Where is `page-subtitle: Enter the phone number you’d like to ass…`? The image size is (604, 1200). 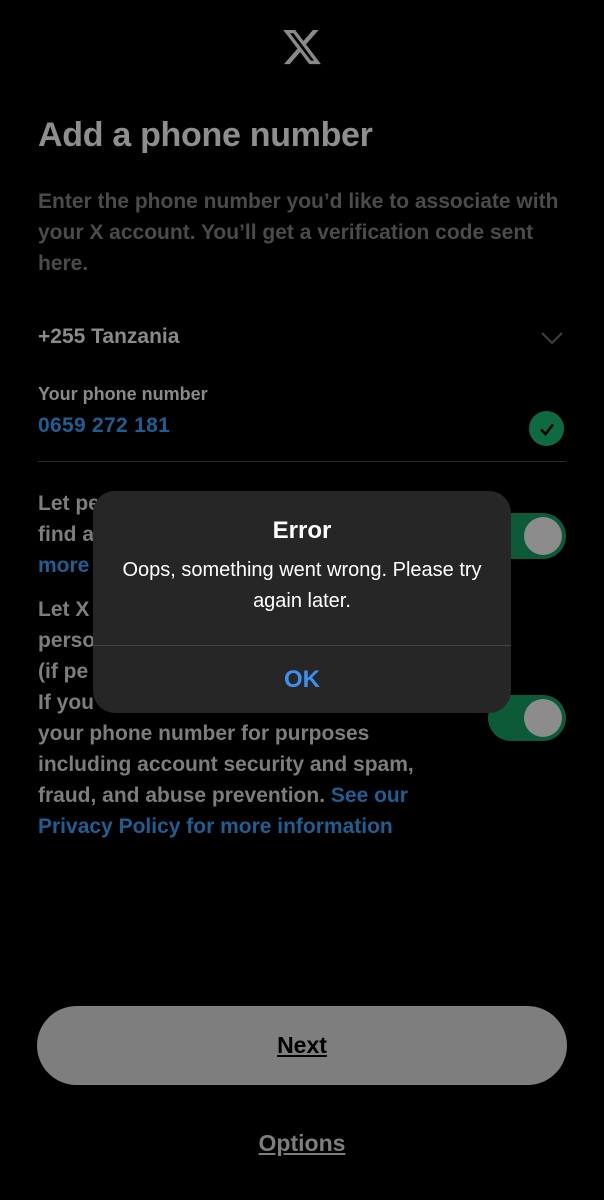
page-subtitle: Enter the phone number you’d like to ass… is located at coordinates (298, 232).